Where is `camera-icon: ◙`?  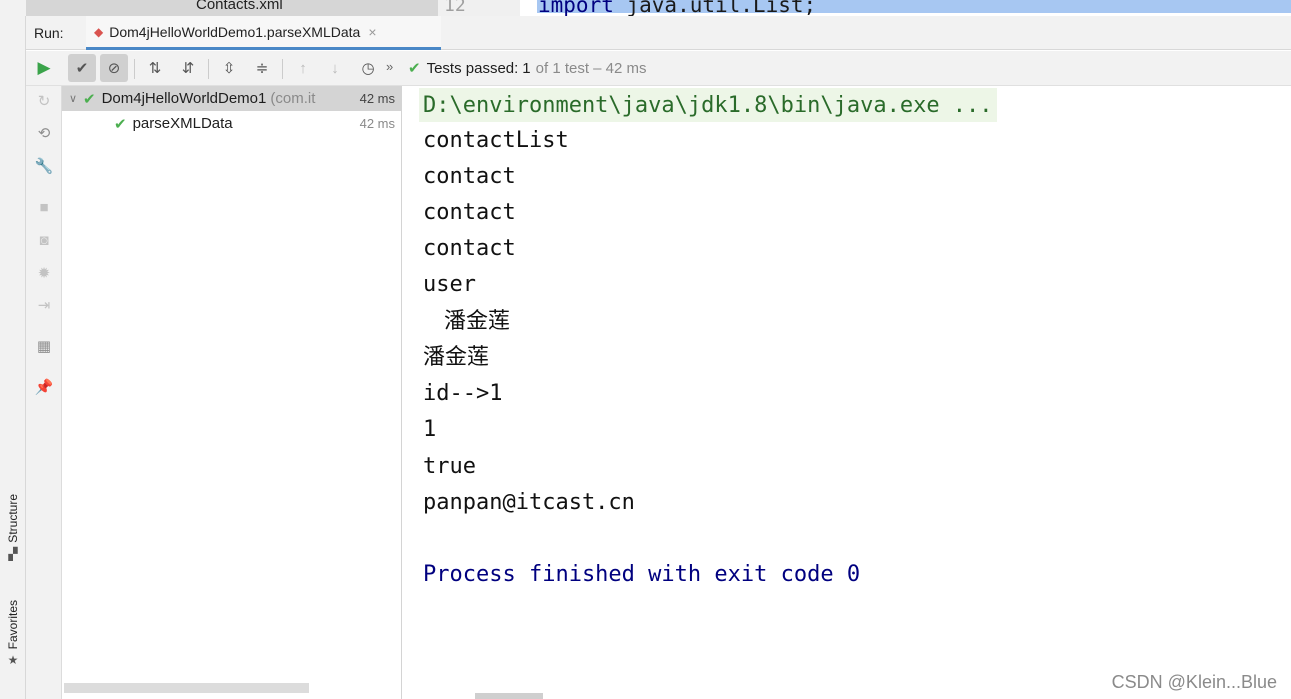 camera-icon: ◙ is located at coordinates (44, 240).